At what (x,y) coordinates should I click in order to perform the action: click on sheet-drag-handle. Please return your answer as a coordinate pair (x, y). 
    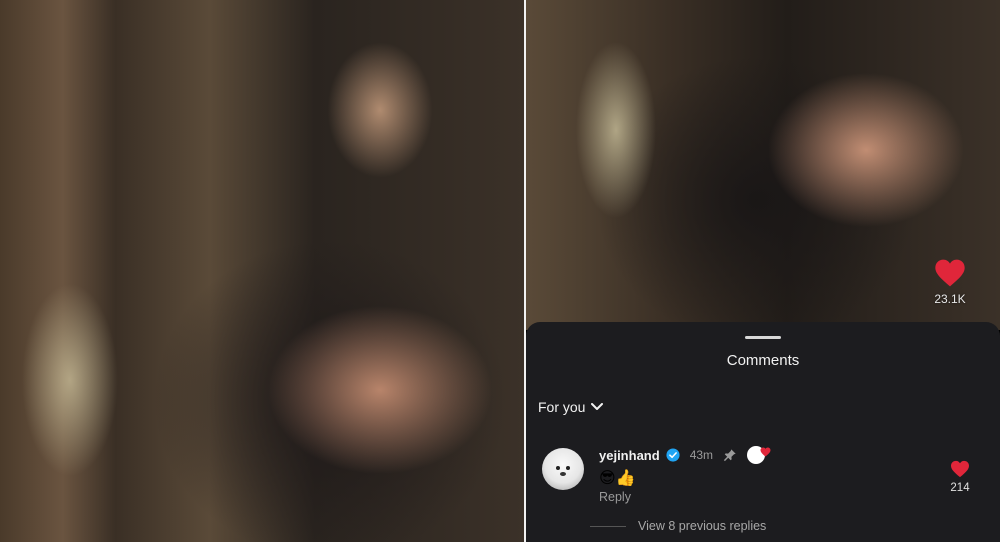
    Looking at the image, I should click on (763, 337).